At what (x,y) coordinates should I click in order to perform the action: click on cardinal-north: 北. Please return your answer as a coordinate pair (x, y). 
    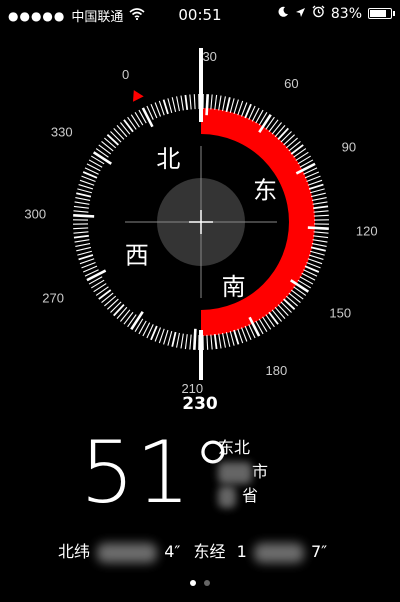
    Looking at the image, I should click on (168, 159).